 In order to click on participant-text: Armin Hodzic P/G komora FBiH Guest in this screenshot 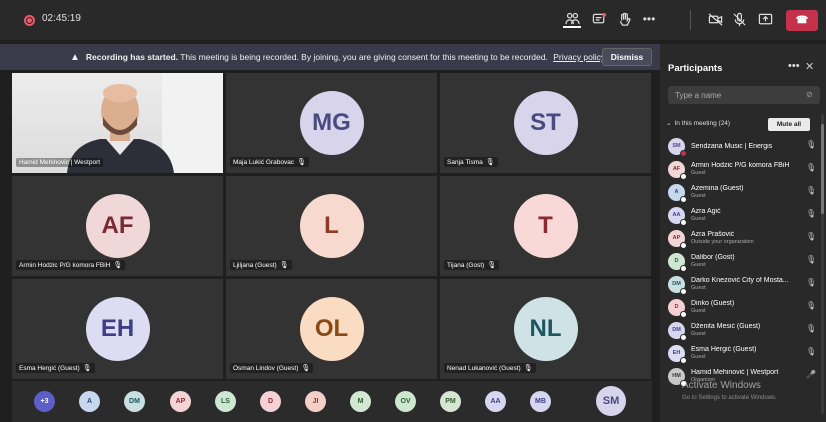, I will do `click(745, 169)`.